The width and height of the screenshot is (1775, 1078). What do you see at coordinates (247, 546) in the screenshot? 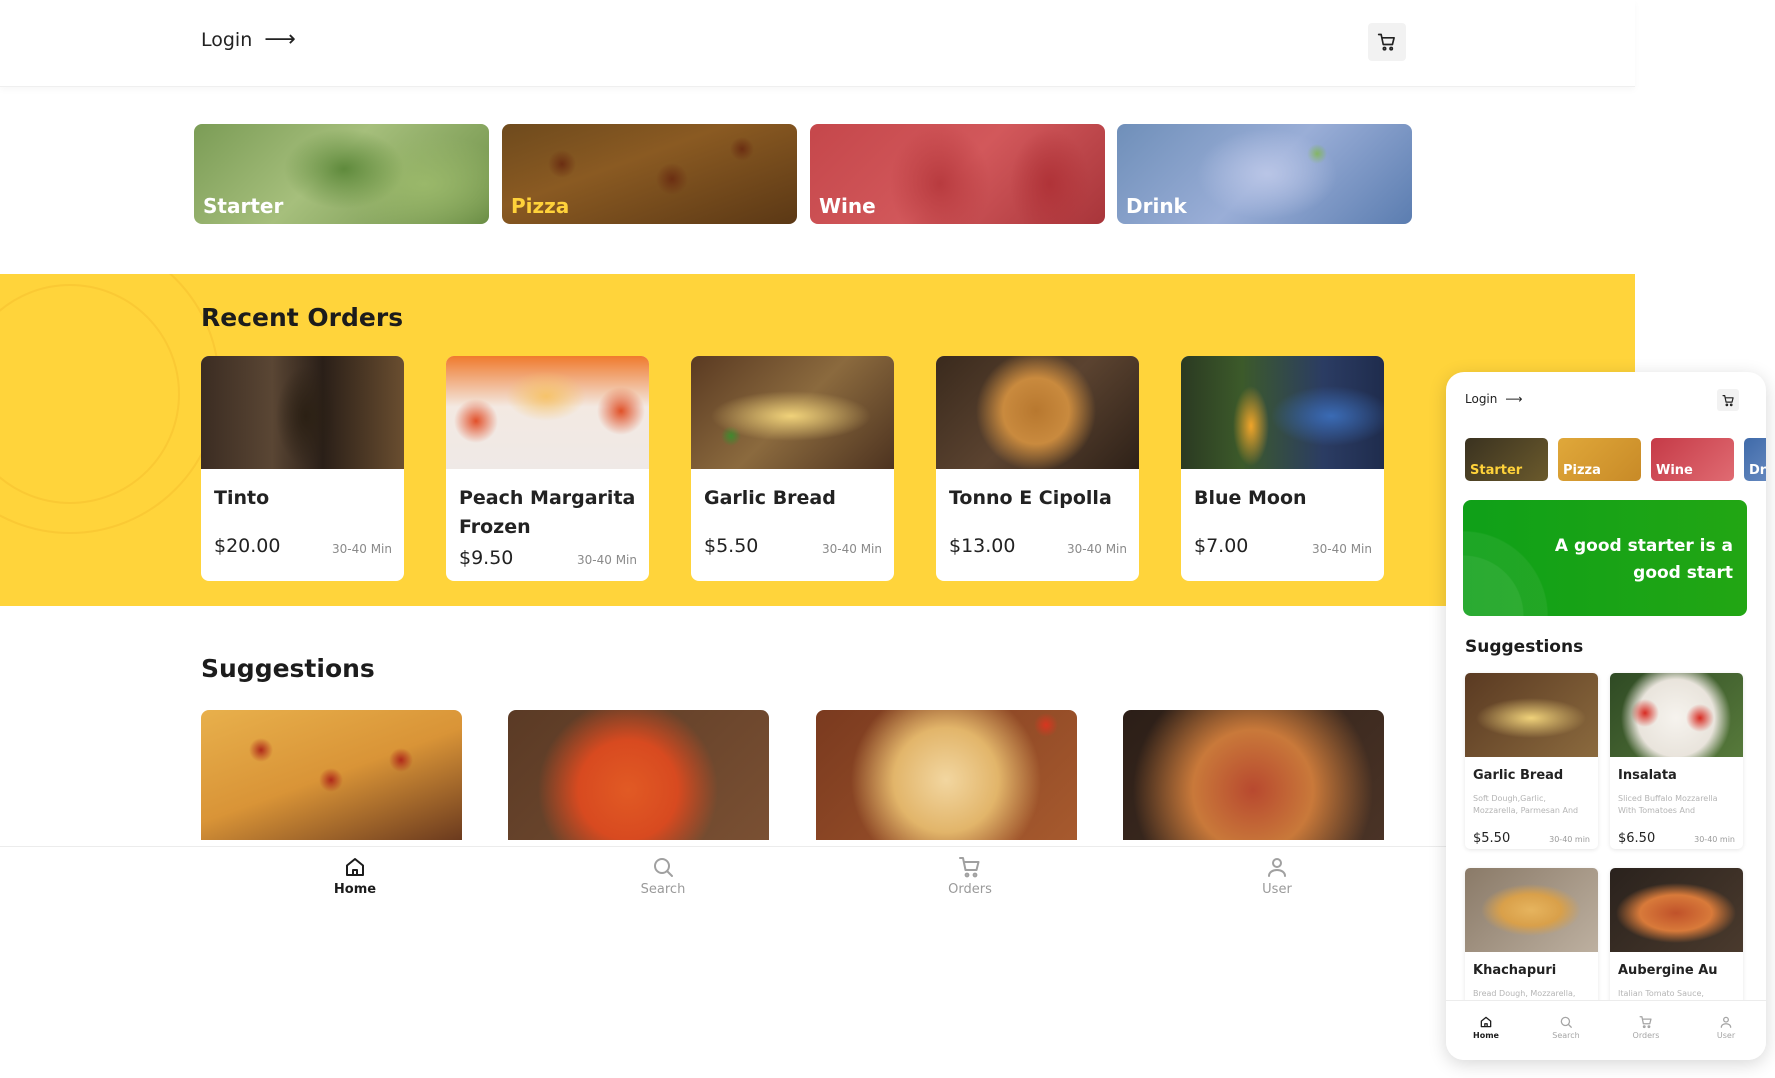
I see `order-price: $20.00` at bounding box center [247, 546].